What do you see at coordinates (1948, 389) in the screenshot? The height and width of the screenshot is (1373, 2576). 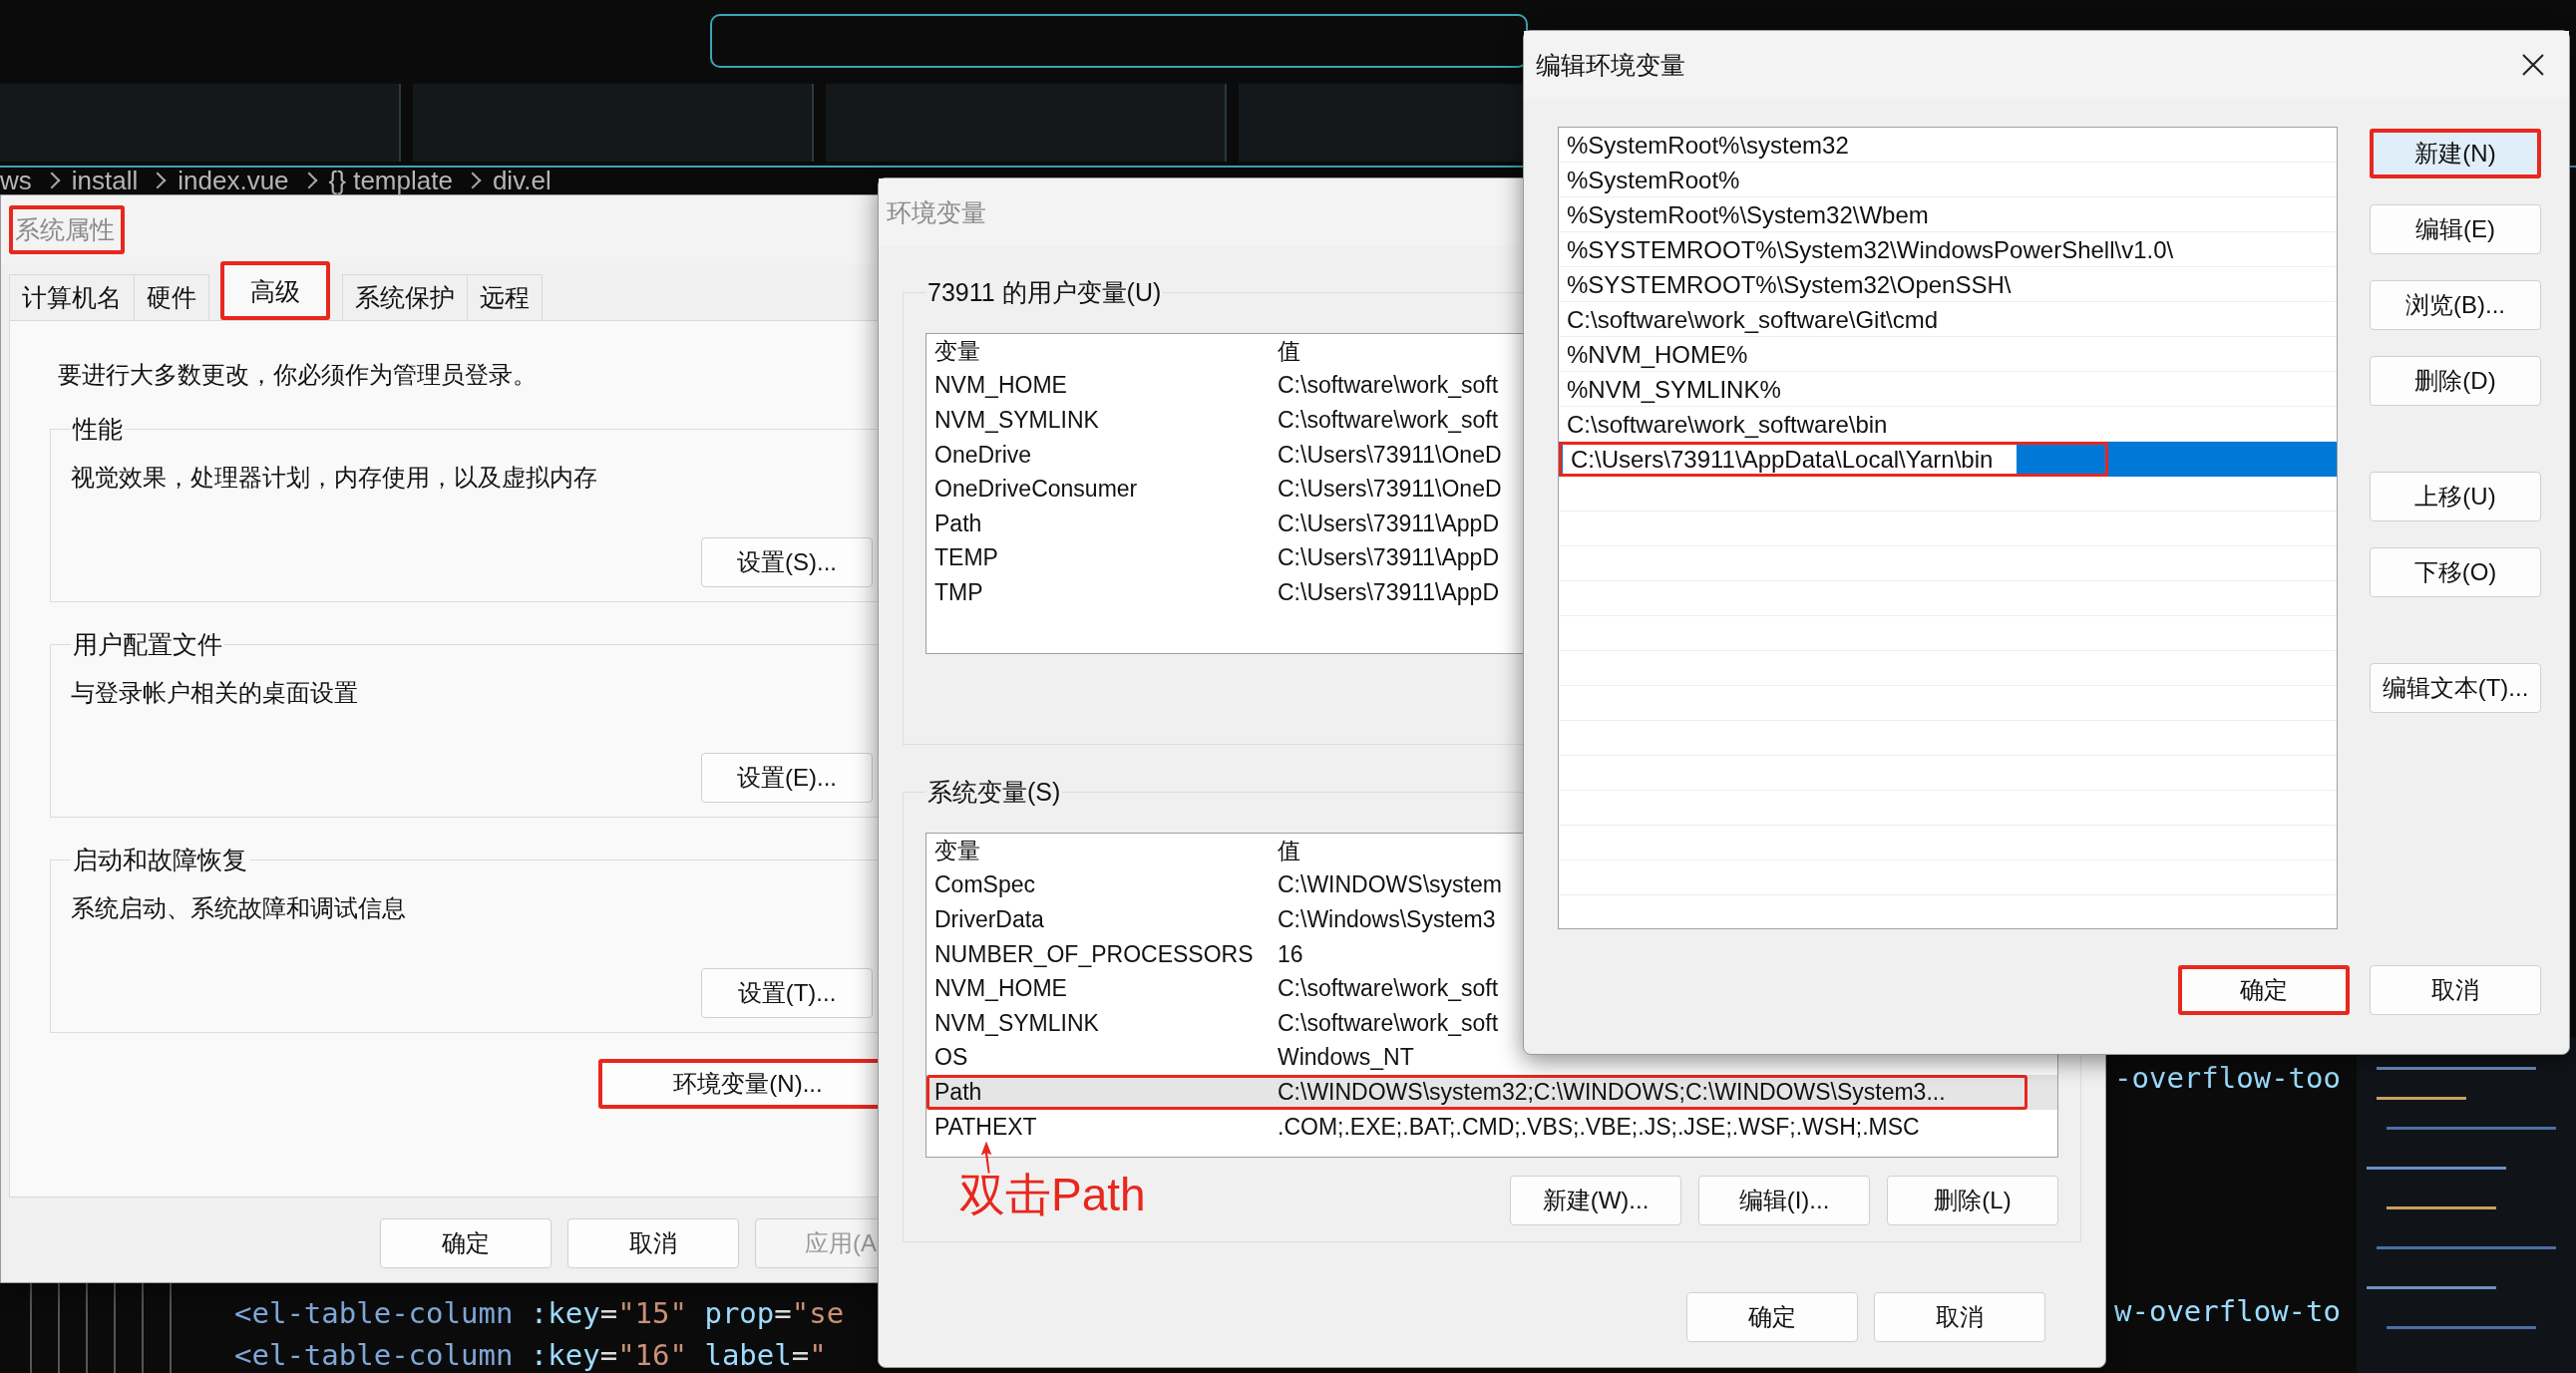 I see `list-item: %NVM_SYMLINK%` at bounding box center [1948, 389].